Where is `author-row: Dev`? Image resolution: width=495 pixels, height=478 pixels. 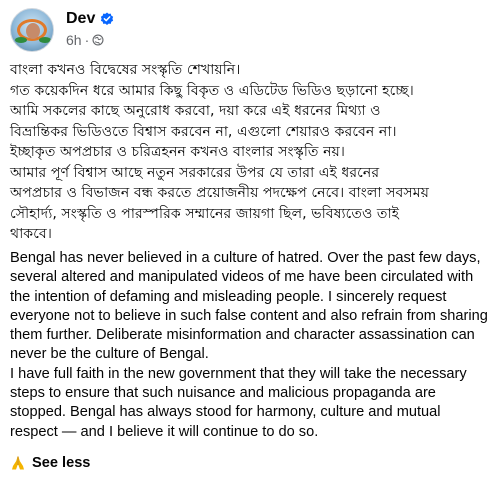 author-row: Dev is located at coordinates (90, 19).